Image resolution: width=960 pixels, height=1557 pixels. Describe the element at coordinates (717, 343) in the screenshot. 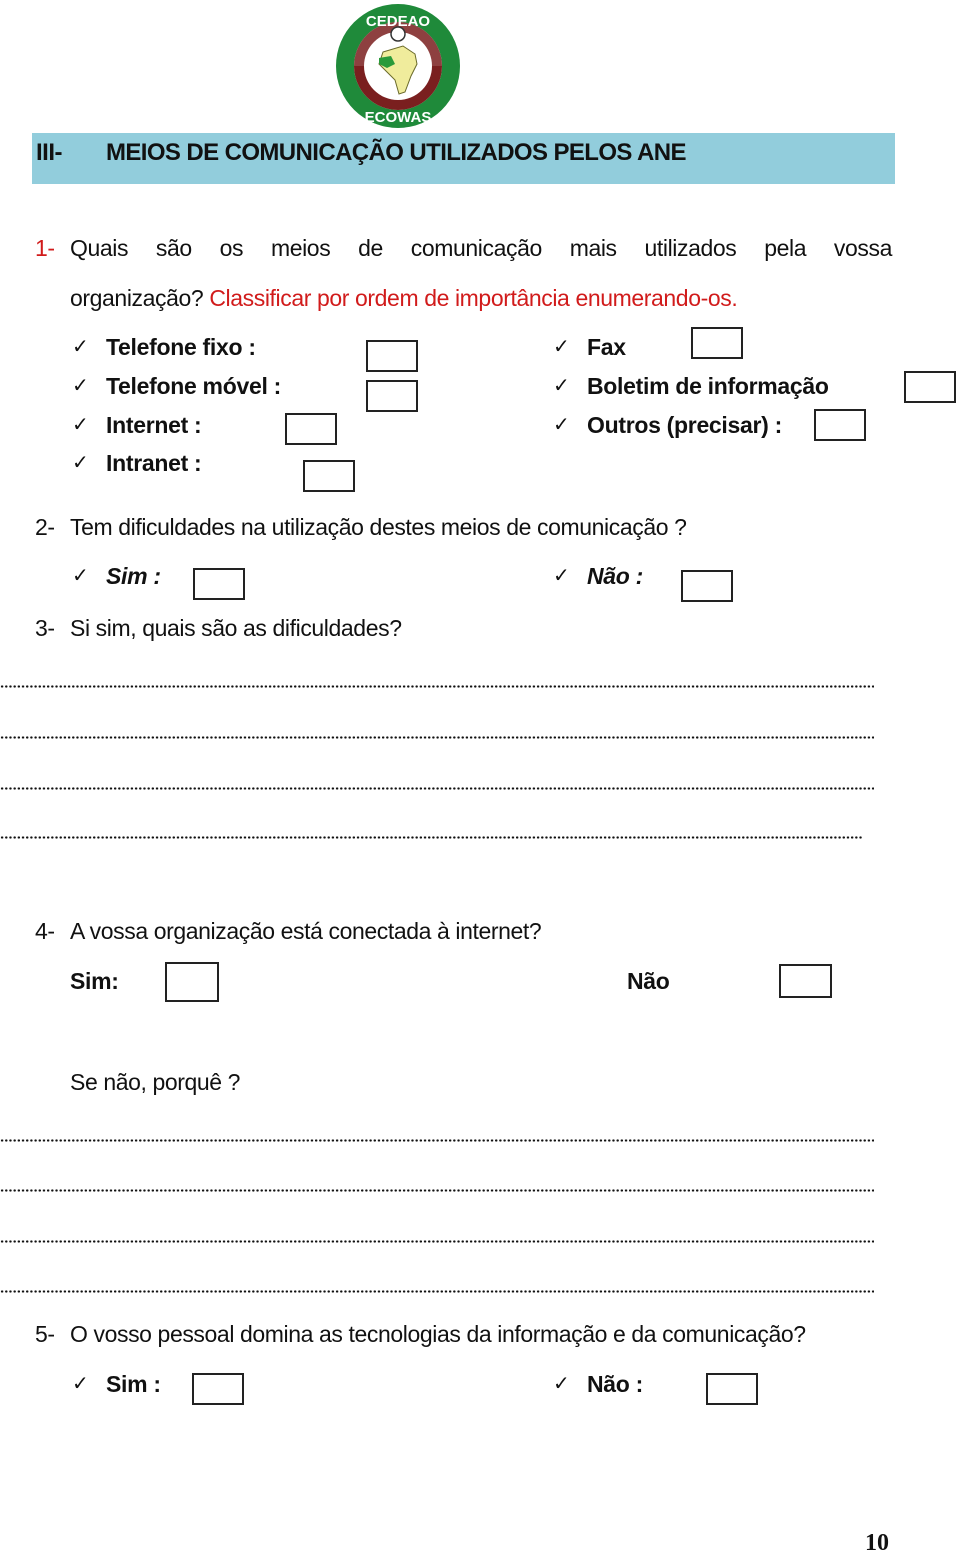

I see `rank-input-fax` at that location.